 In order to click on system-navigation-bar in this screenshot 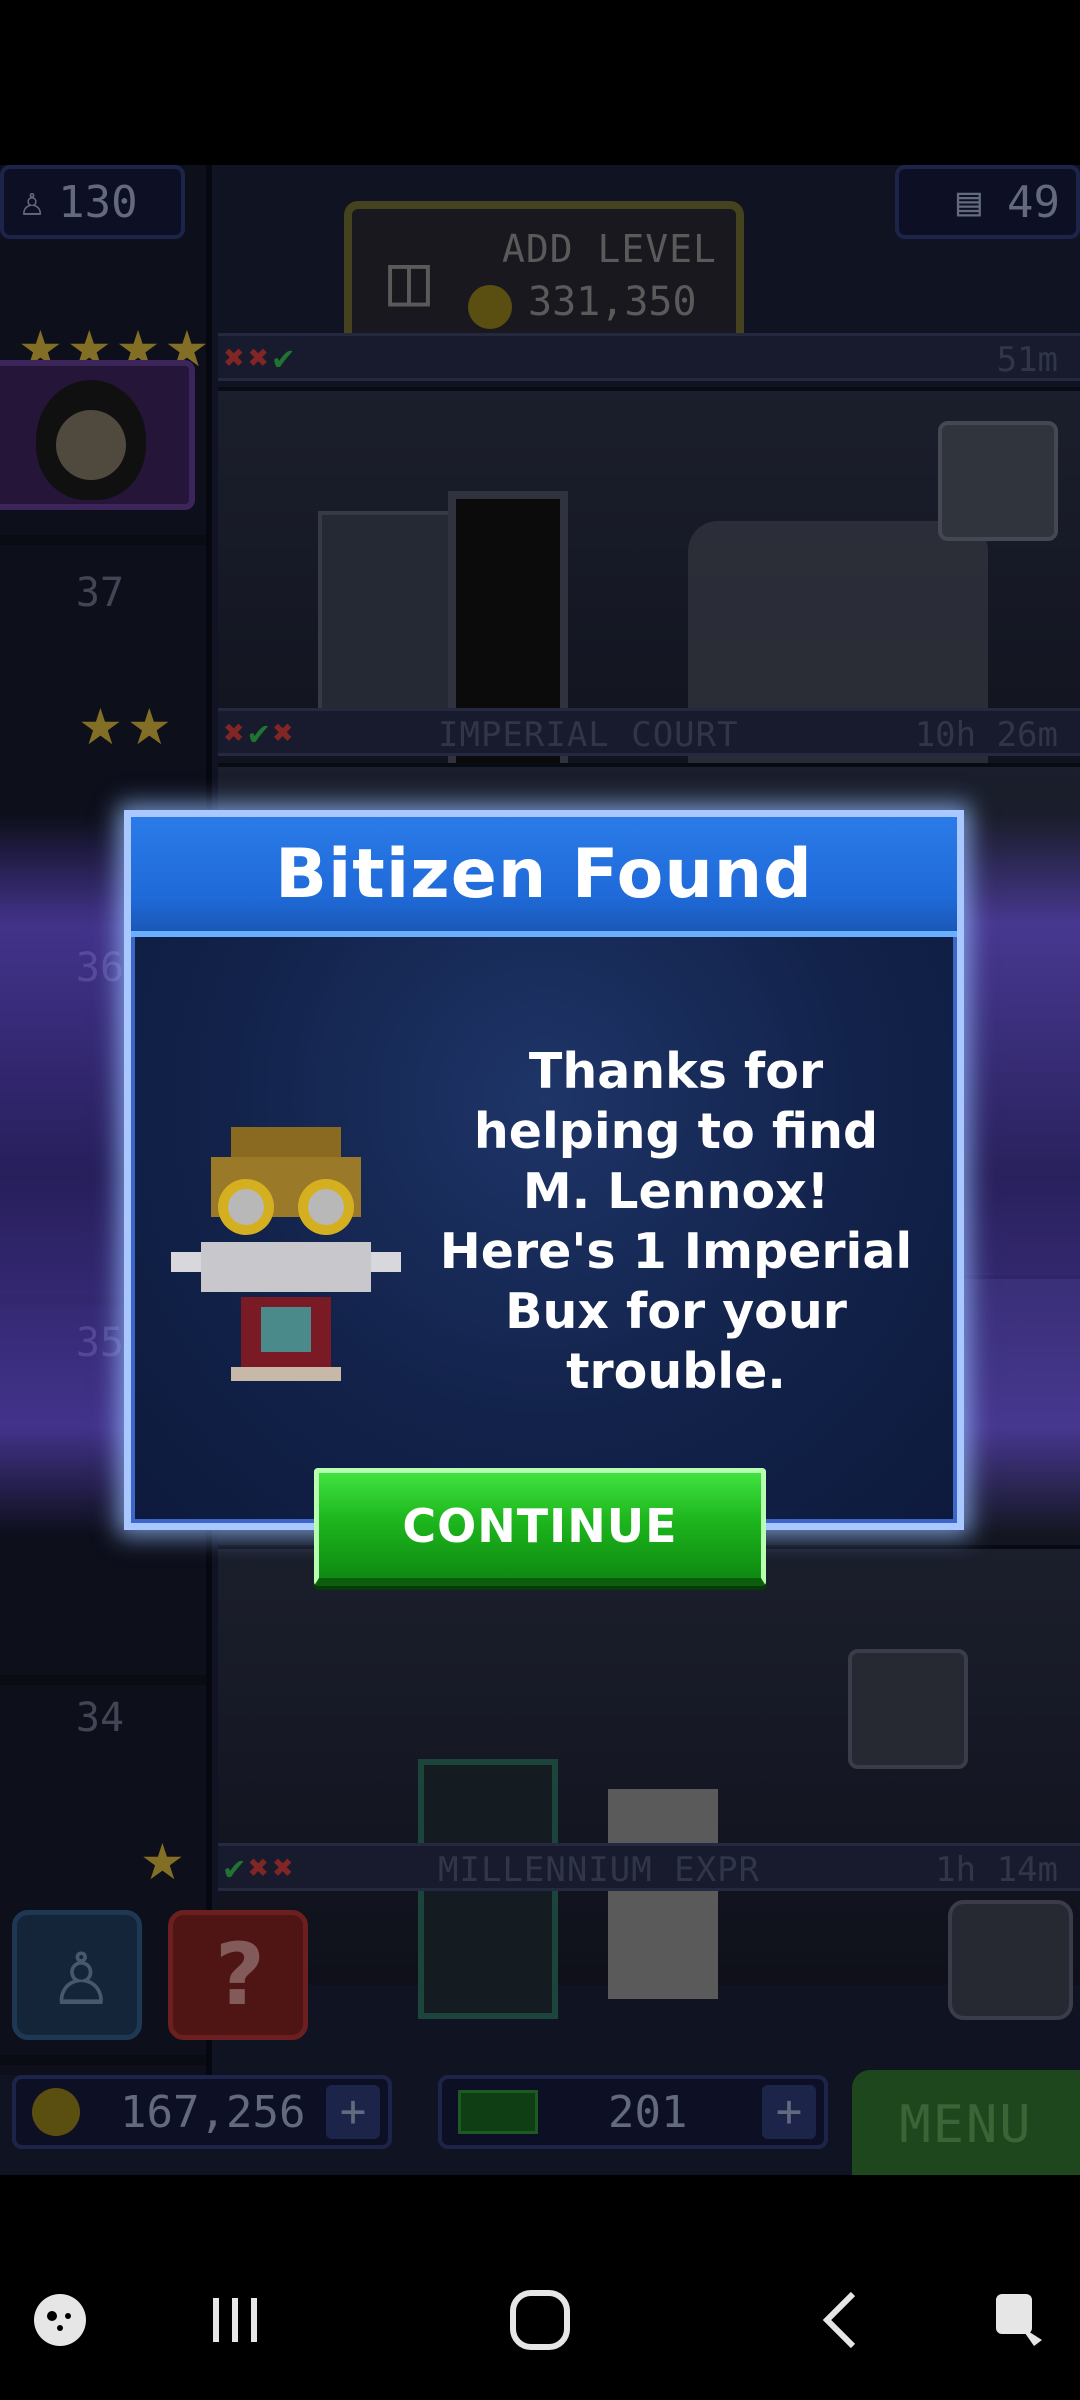, I will do `click(540, 2320)`.